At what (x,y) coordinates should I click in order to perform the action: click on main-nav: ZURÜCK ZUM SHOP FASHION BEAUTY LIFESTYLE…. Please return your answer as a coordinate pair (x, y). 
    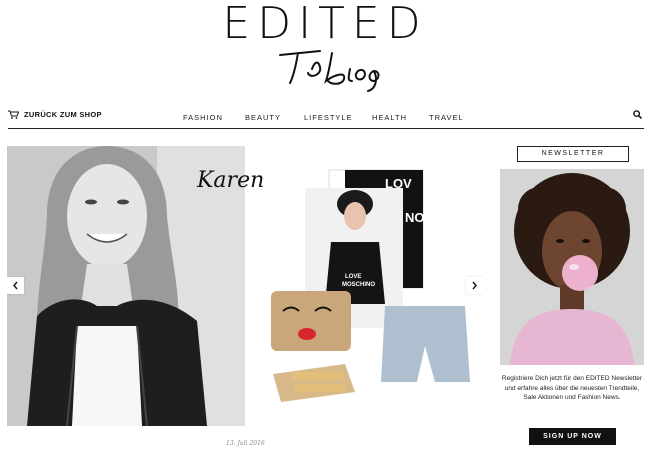
    Looking at the image, I should click on (326, 117).